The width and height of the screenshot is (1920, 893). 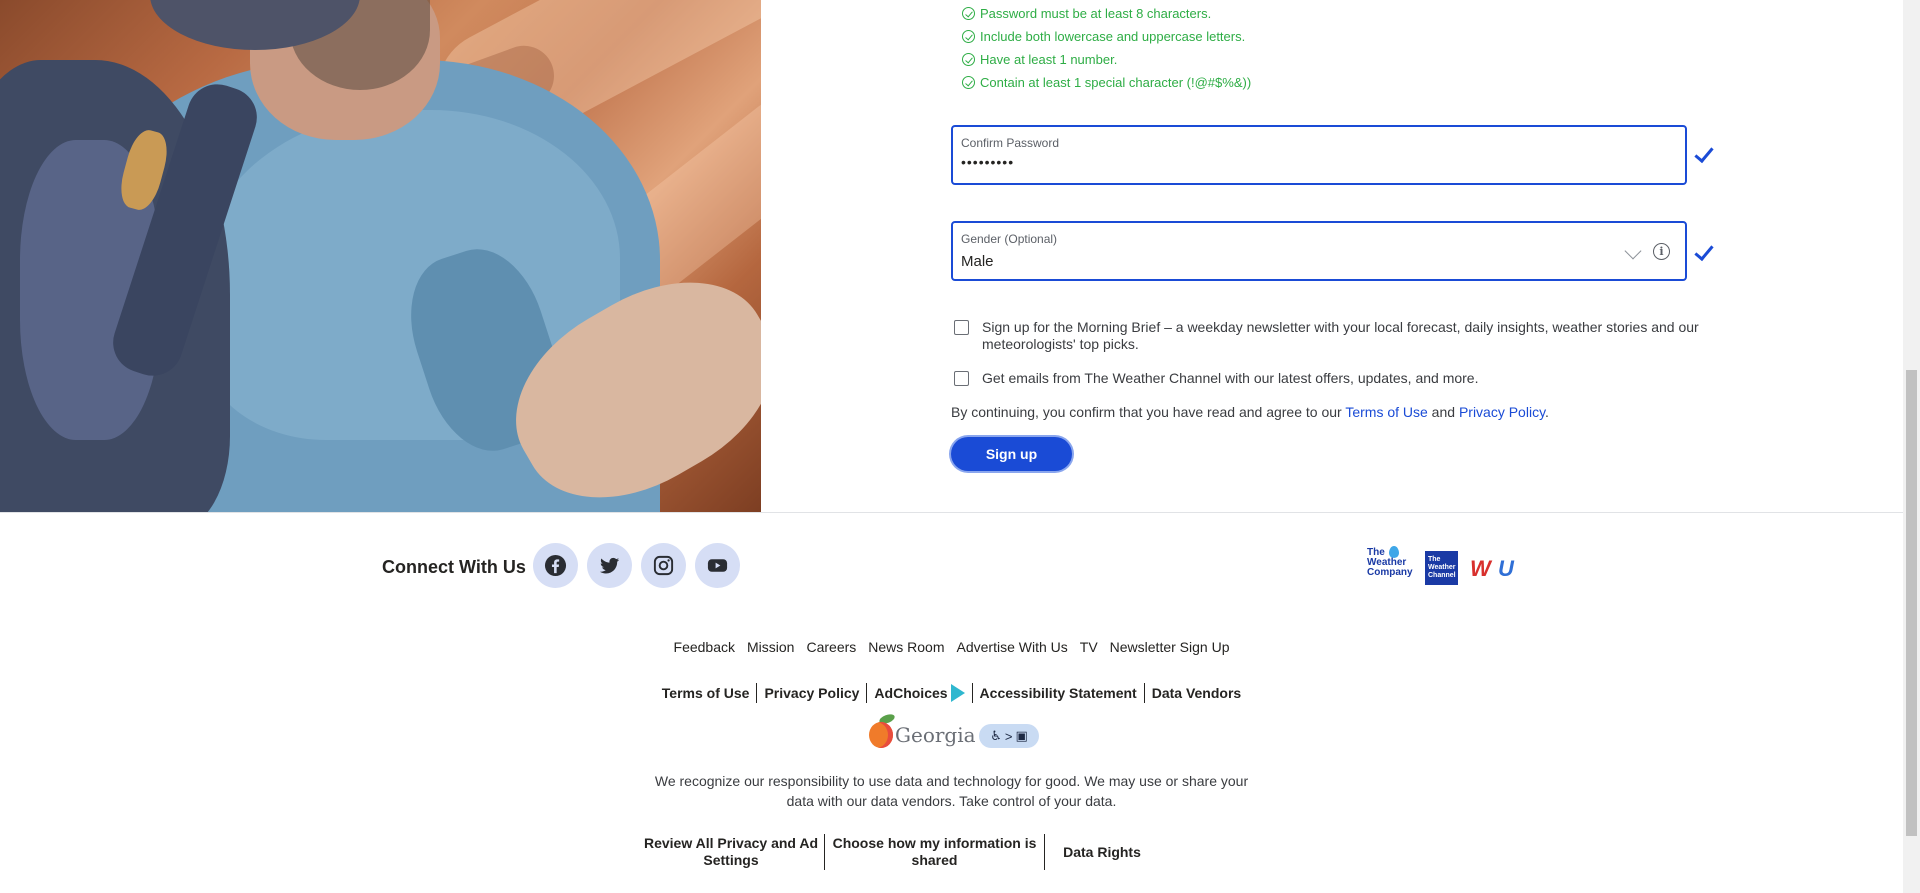 I want to click on footer-link-newsletter: Newsletter Sign Up, so click(x=1170, y=647).